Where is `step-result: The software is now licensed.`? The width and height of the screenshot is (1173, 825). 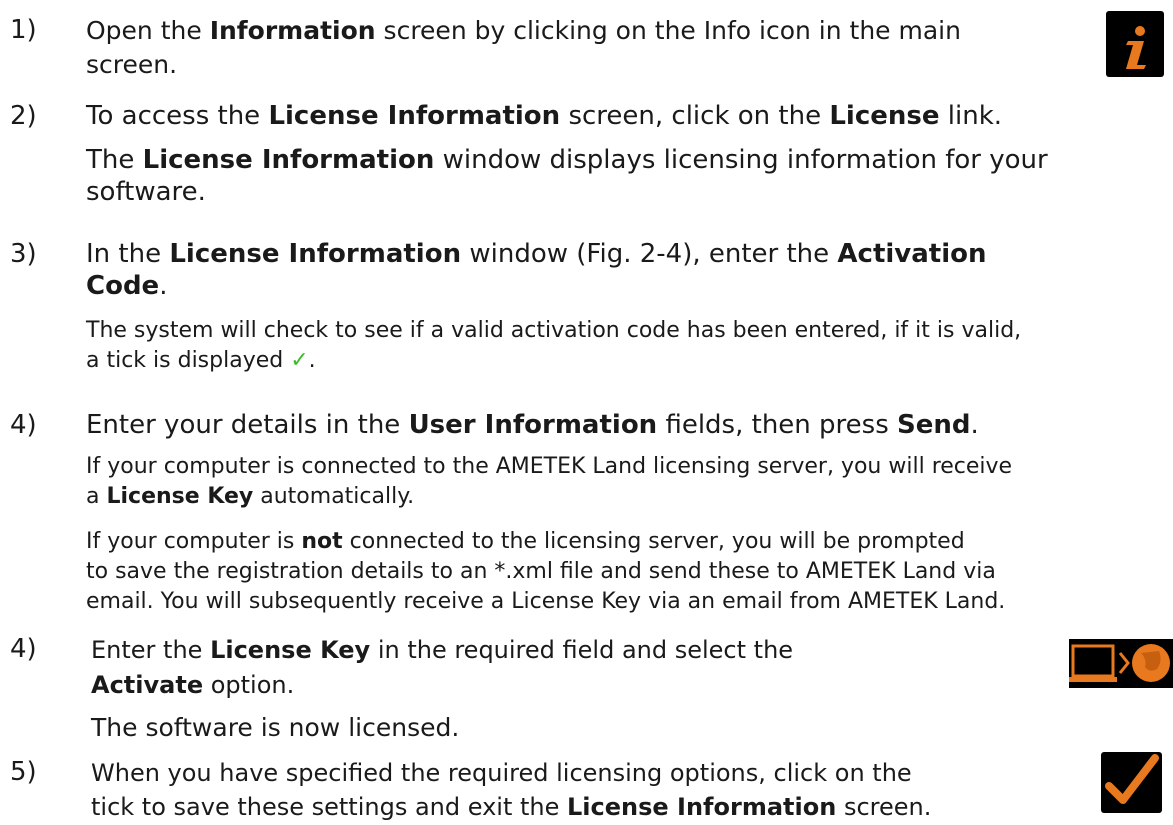 step-result: The software is now licensed. is located at coordinates (275, 727).